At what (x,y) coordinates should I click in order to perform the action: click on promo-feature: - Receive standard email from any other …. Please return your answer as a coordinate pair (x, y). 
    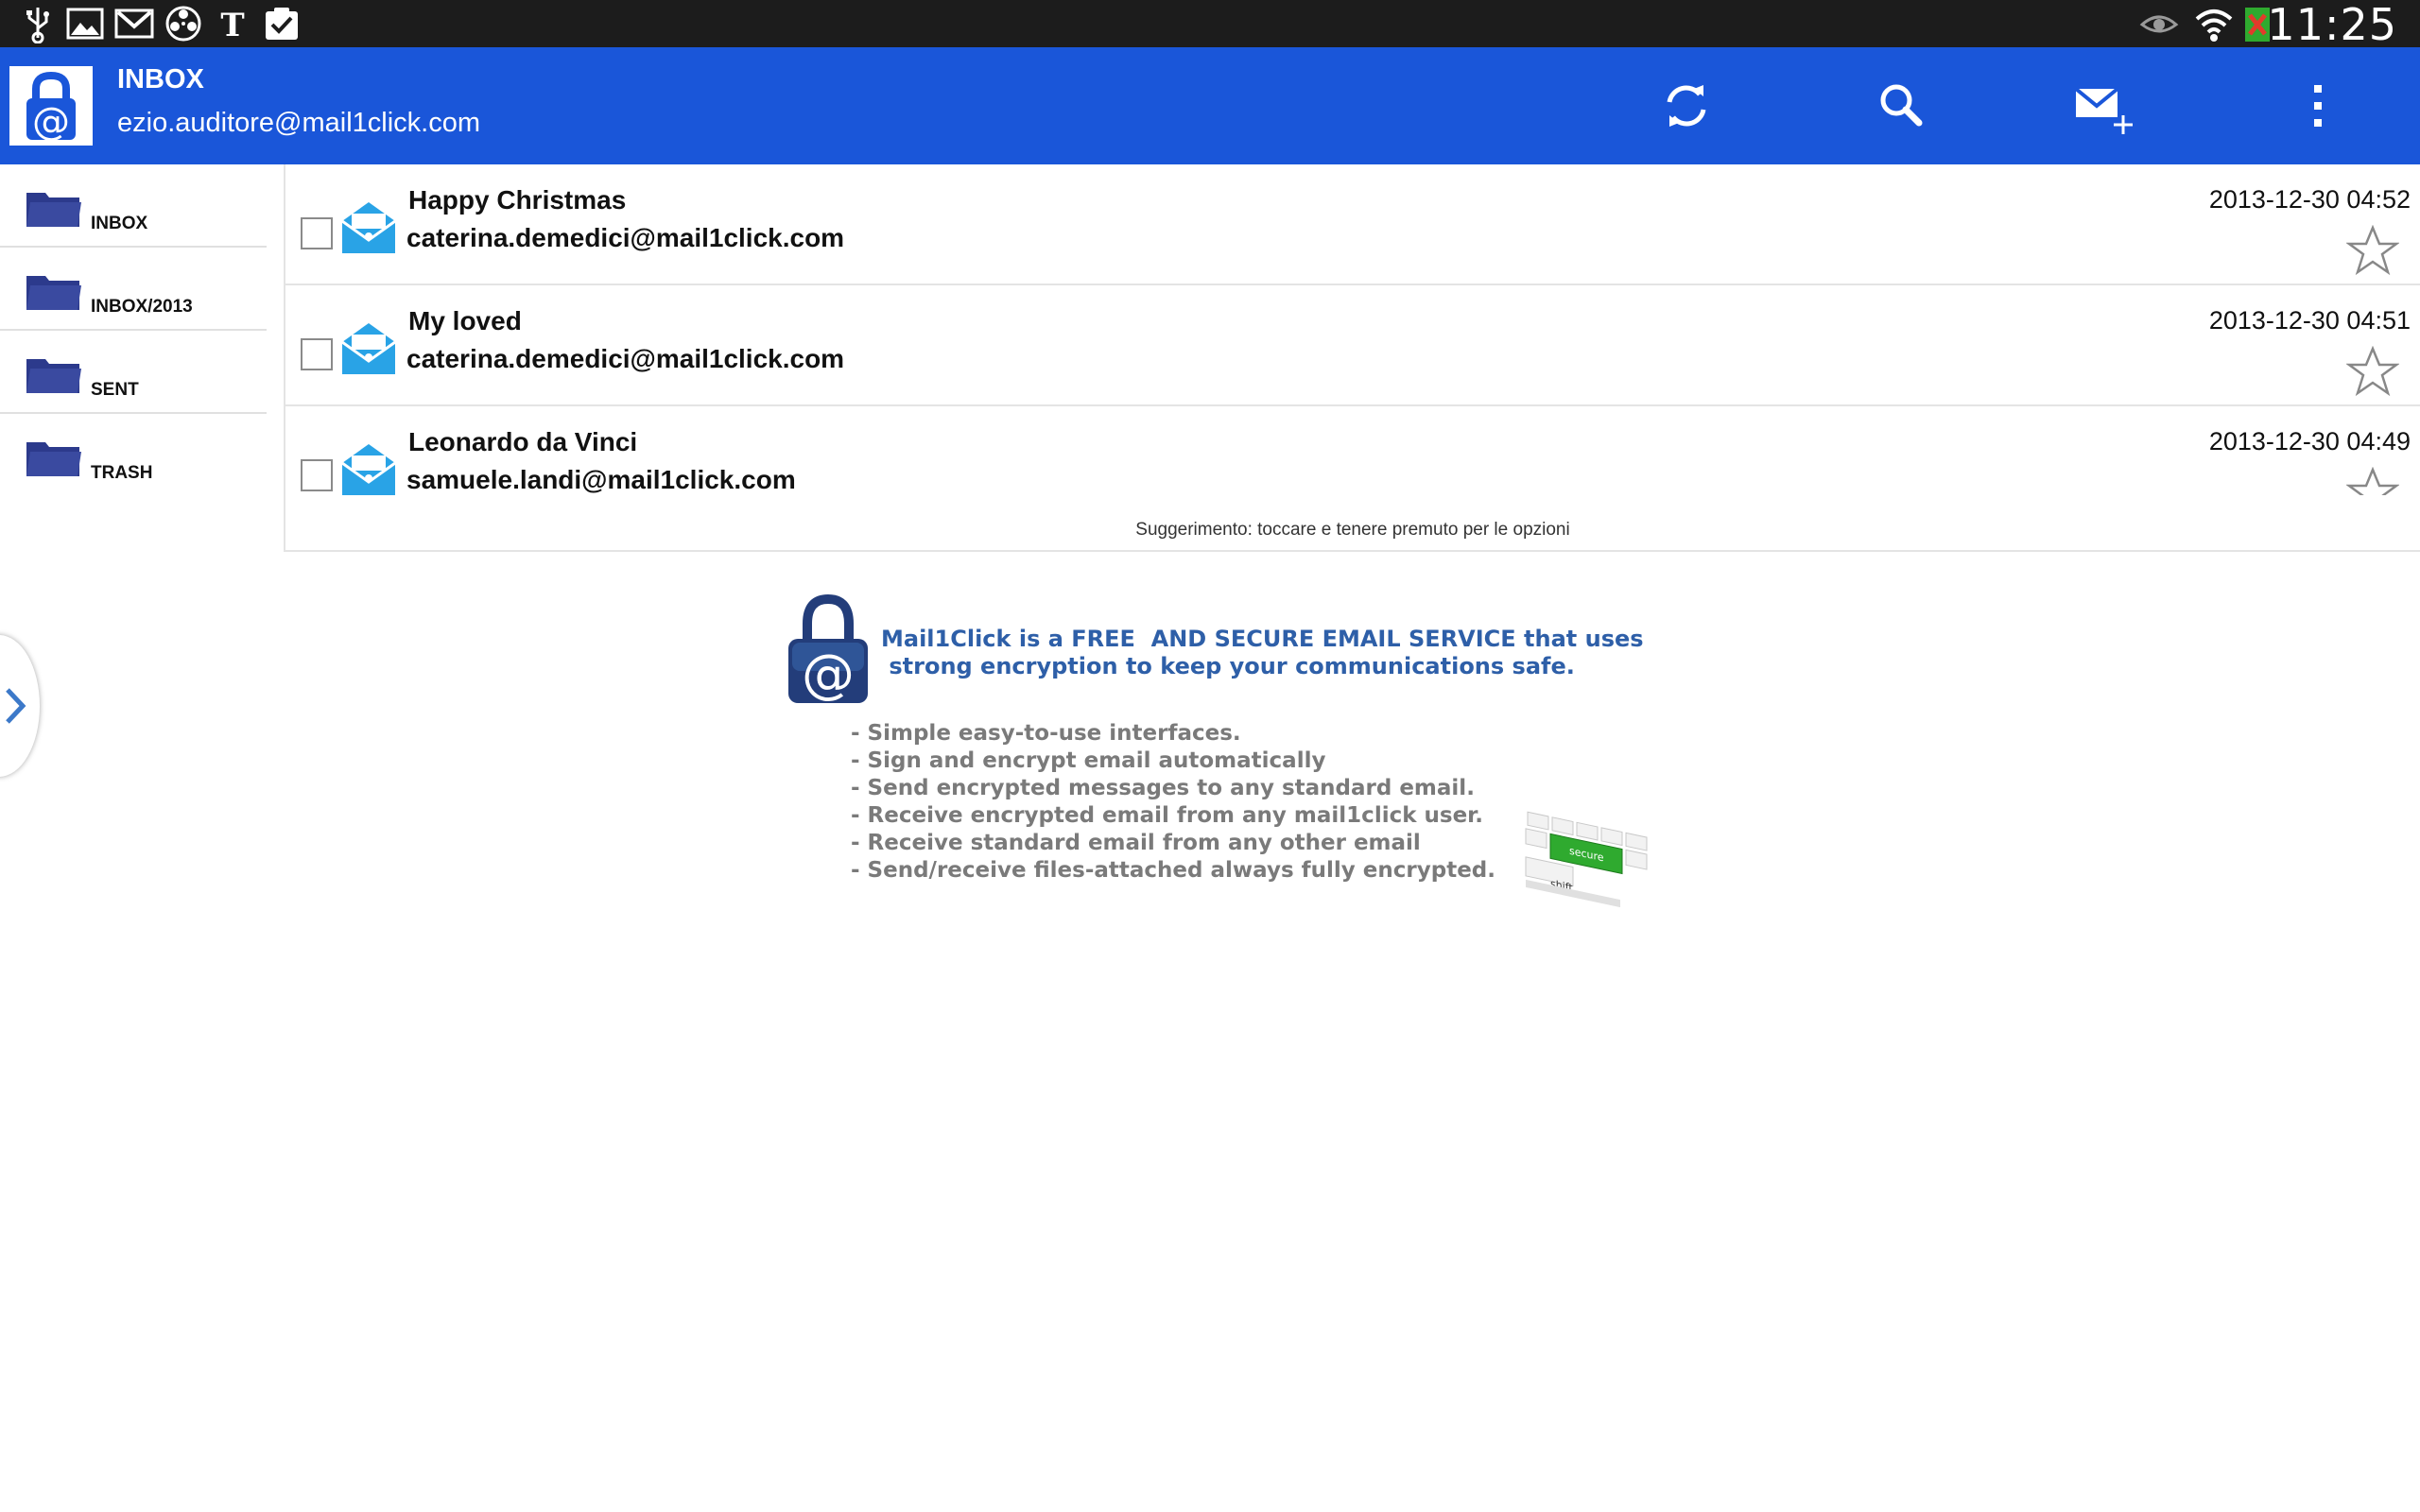
    Looking at the image, I should click on (1136, 843).